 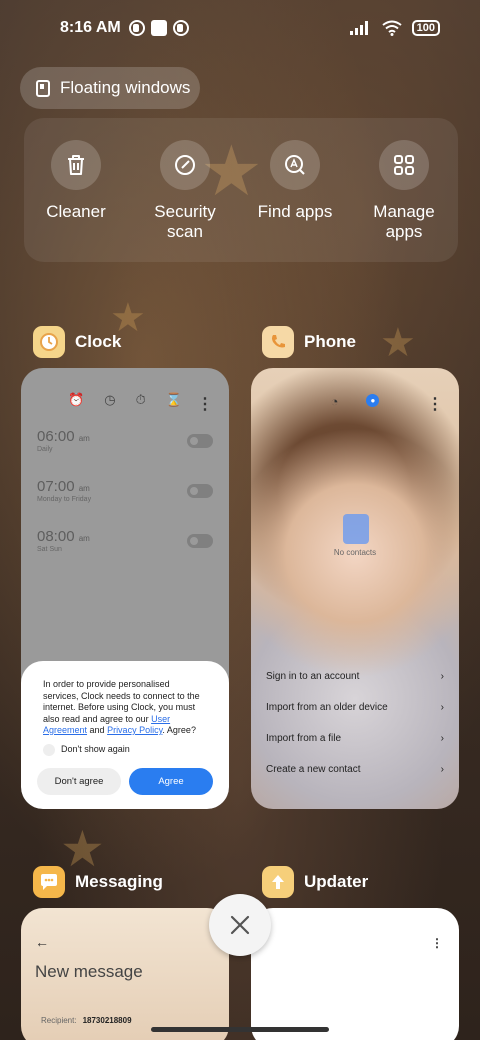 What do you see at coordinates (355, 552) in the screenshot?
I see `no-contacts-label: No contacts` at bounding box center [355, 552].